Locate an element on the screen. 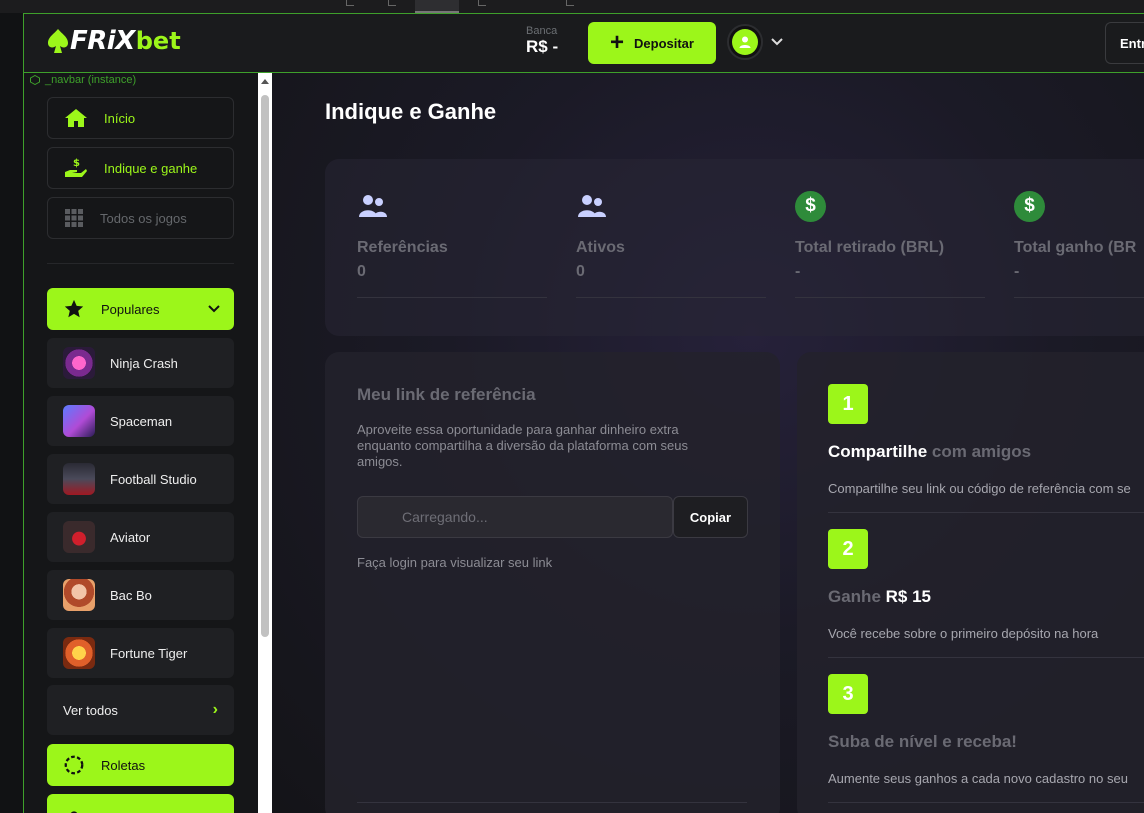 This screenshot has width=1144, height=813. login-message: Faça login para visualizar seu link is located at coordinates (455, 562).